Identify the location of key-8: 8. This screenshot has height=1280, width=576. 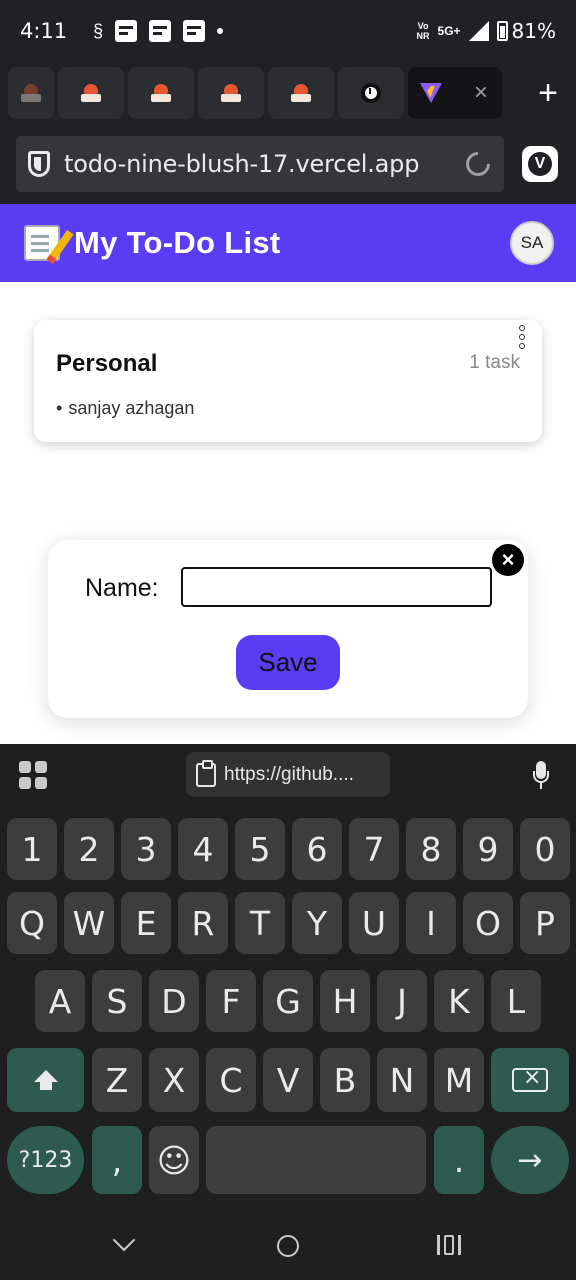
(431, 849).